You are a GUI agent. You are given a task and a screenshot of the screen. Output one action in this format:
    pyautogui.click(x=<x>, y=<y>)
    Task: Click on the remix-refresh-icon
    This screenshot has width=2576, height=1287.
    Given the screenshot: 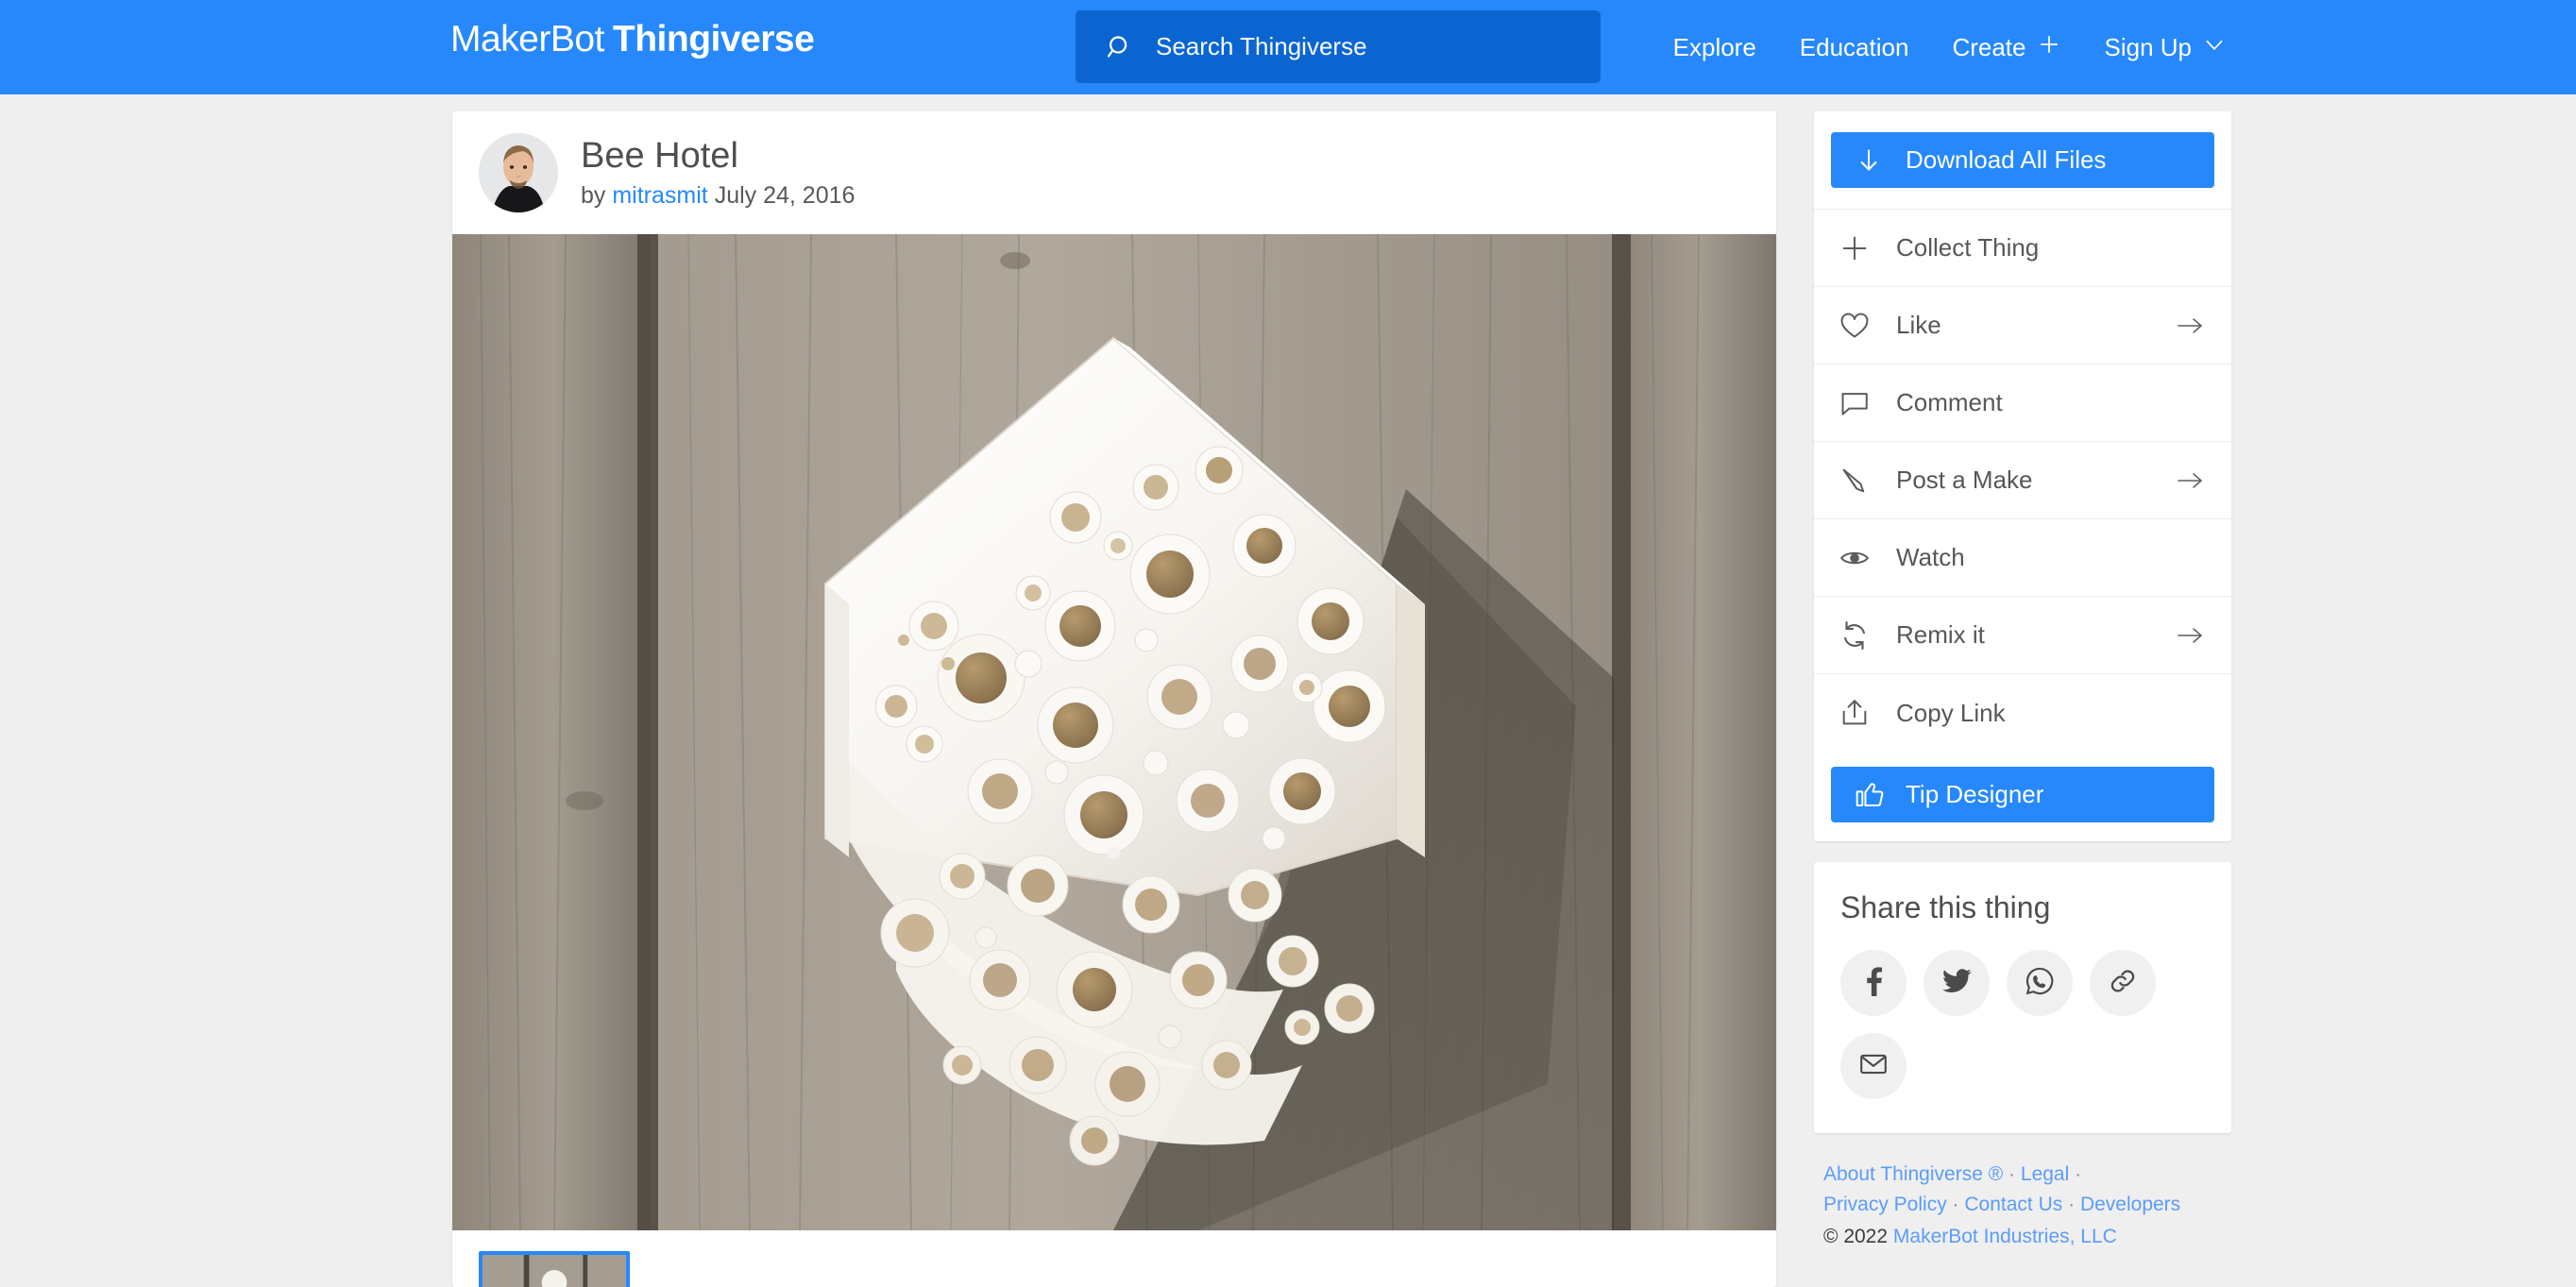 What is the action you would take?
    pyautogui.click(x=1855, y=636)
    